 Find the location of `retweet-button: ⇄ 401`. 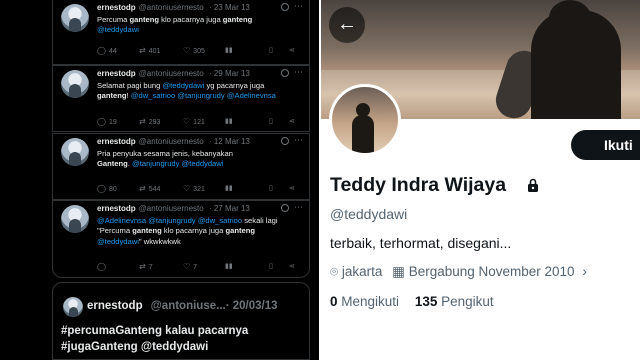

retweet-button: ⇄ 401 is located at coordinates (149, 50).